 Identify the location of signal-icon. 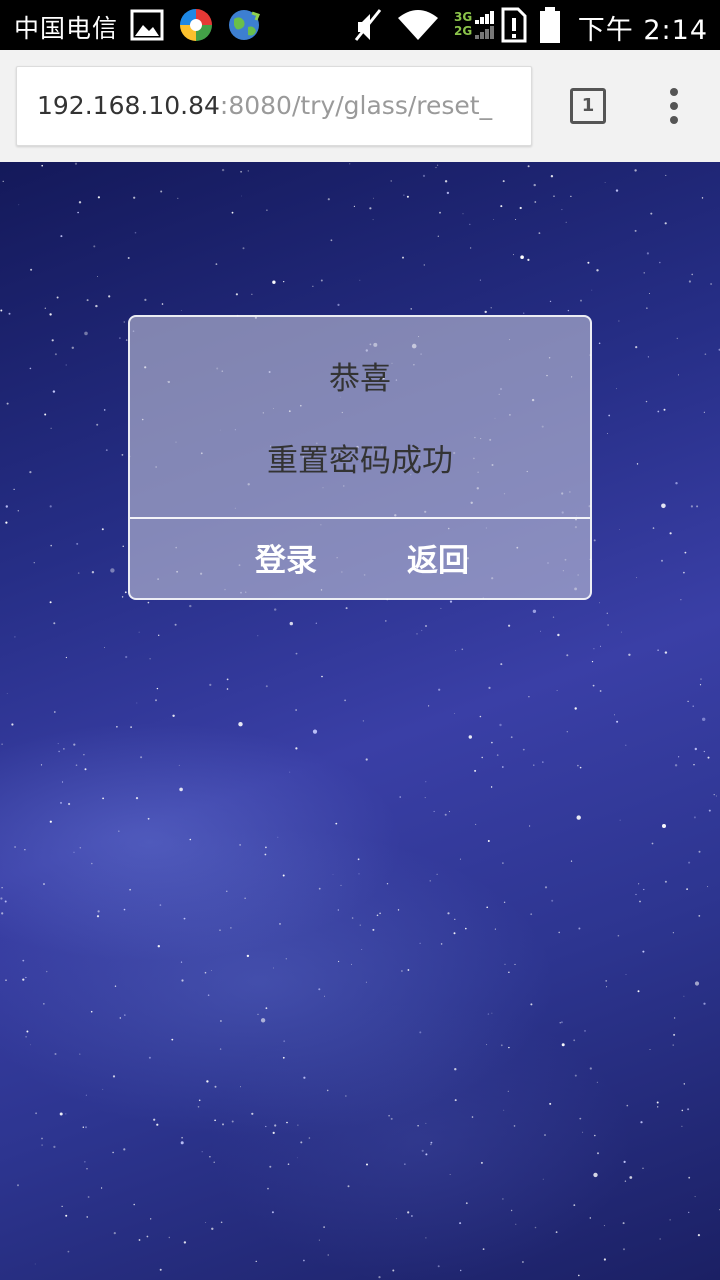
(484, 25).